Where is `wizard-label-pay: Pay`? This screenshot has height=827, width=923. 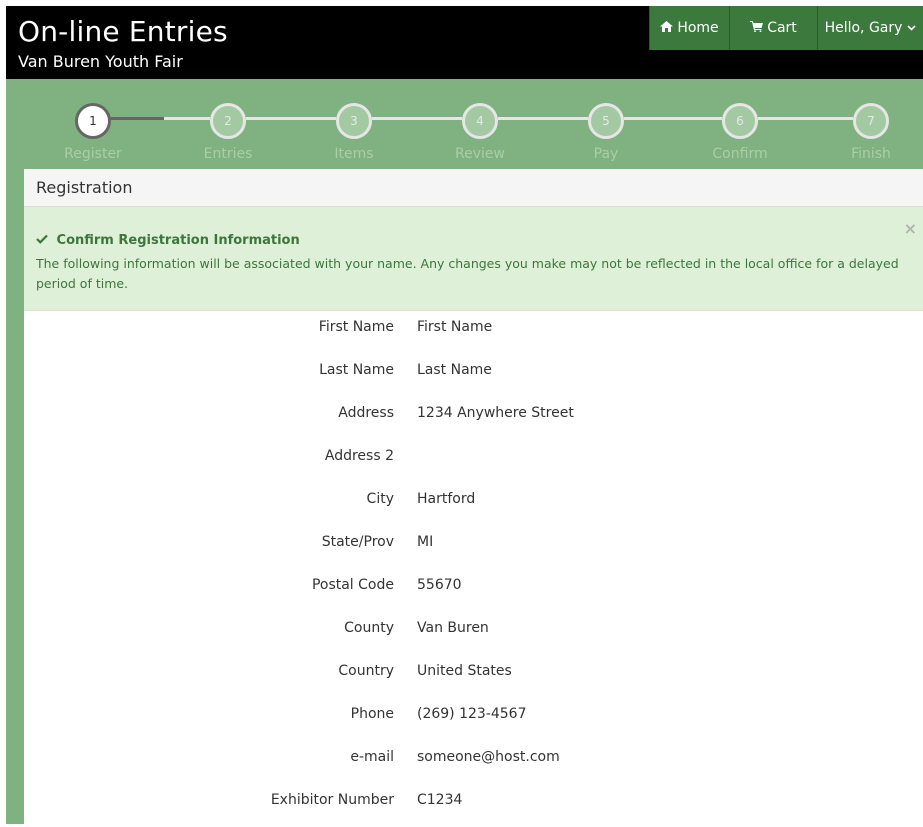
wizard-label-pay: Pay is located at coordinates (606, 154).